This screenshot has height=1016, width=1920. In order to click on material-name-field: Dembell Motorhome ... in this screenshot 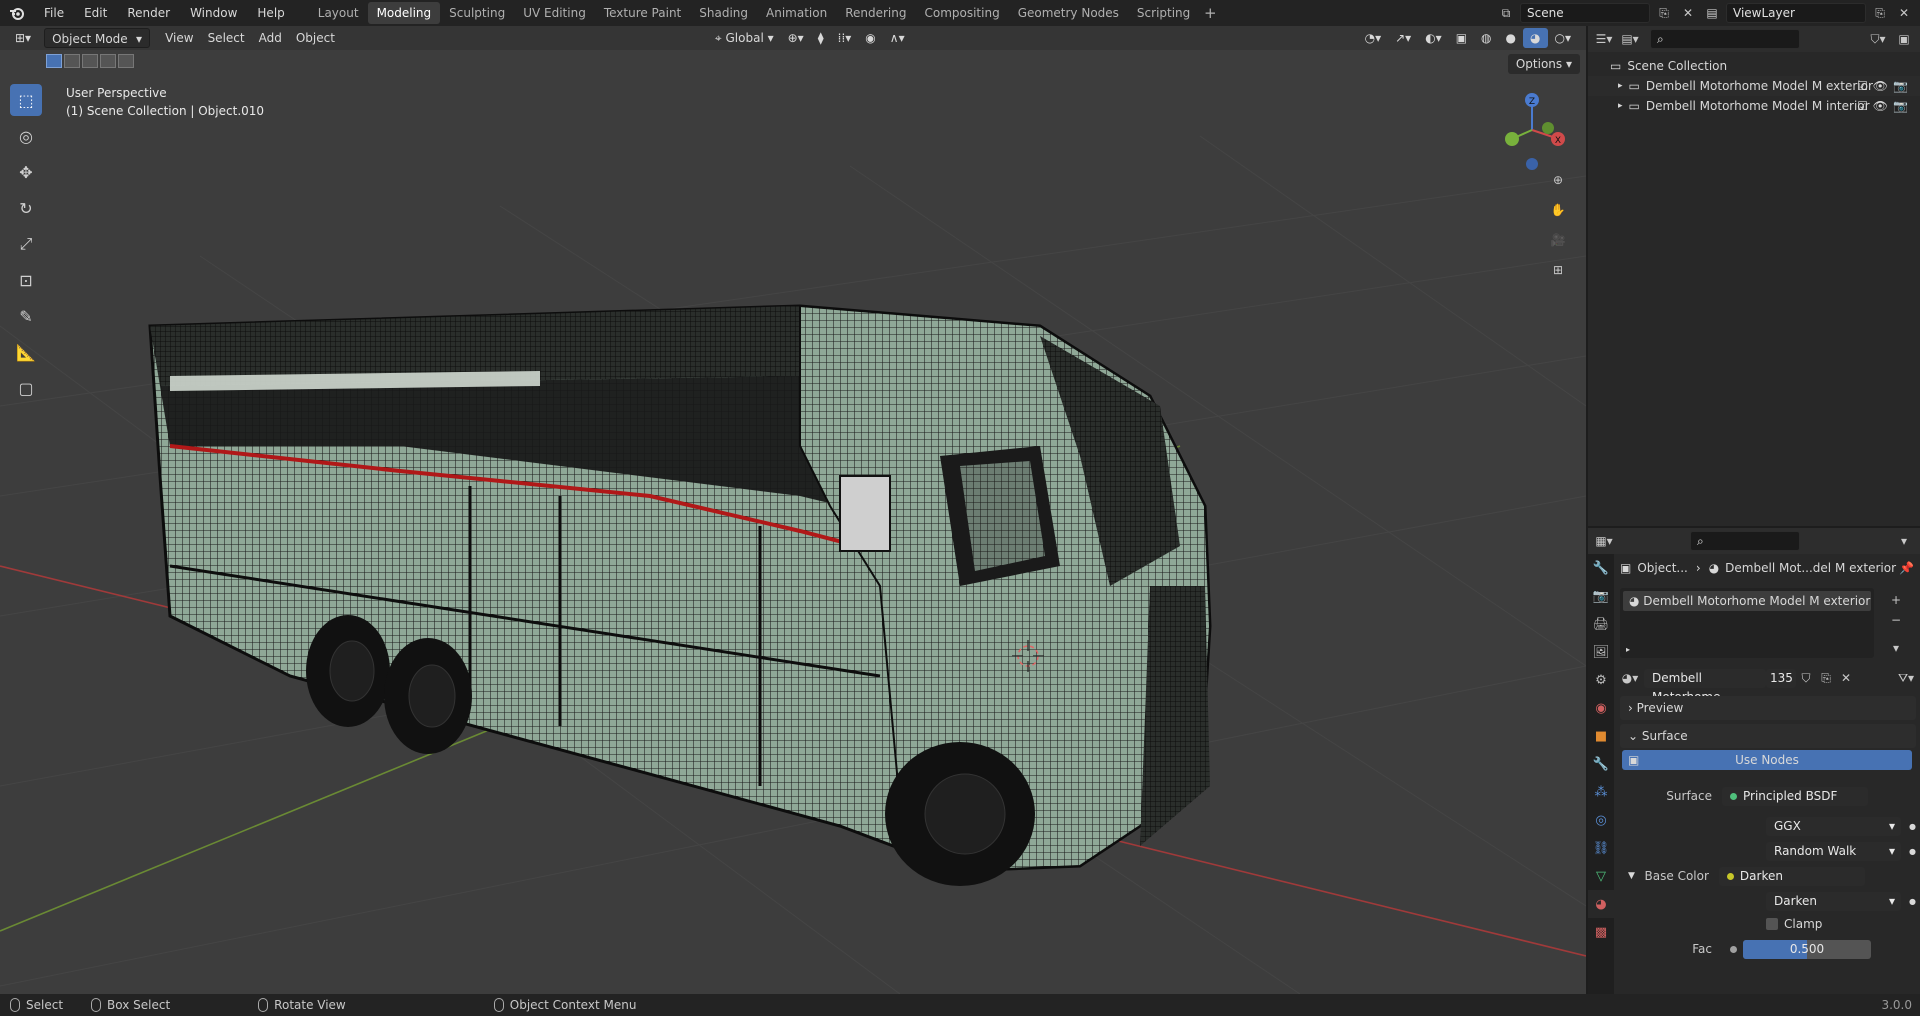, I will do `click(1705, 686)`.